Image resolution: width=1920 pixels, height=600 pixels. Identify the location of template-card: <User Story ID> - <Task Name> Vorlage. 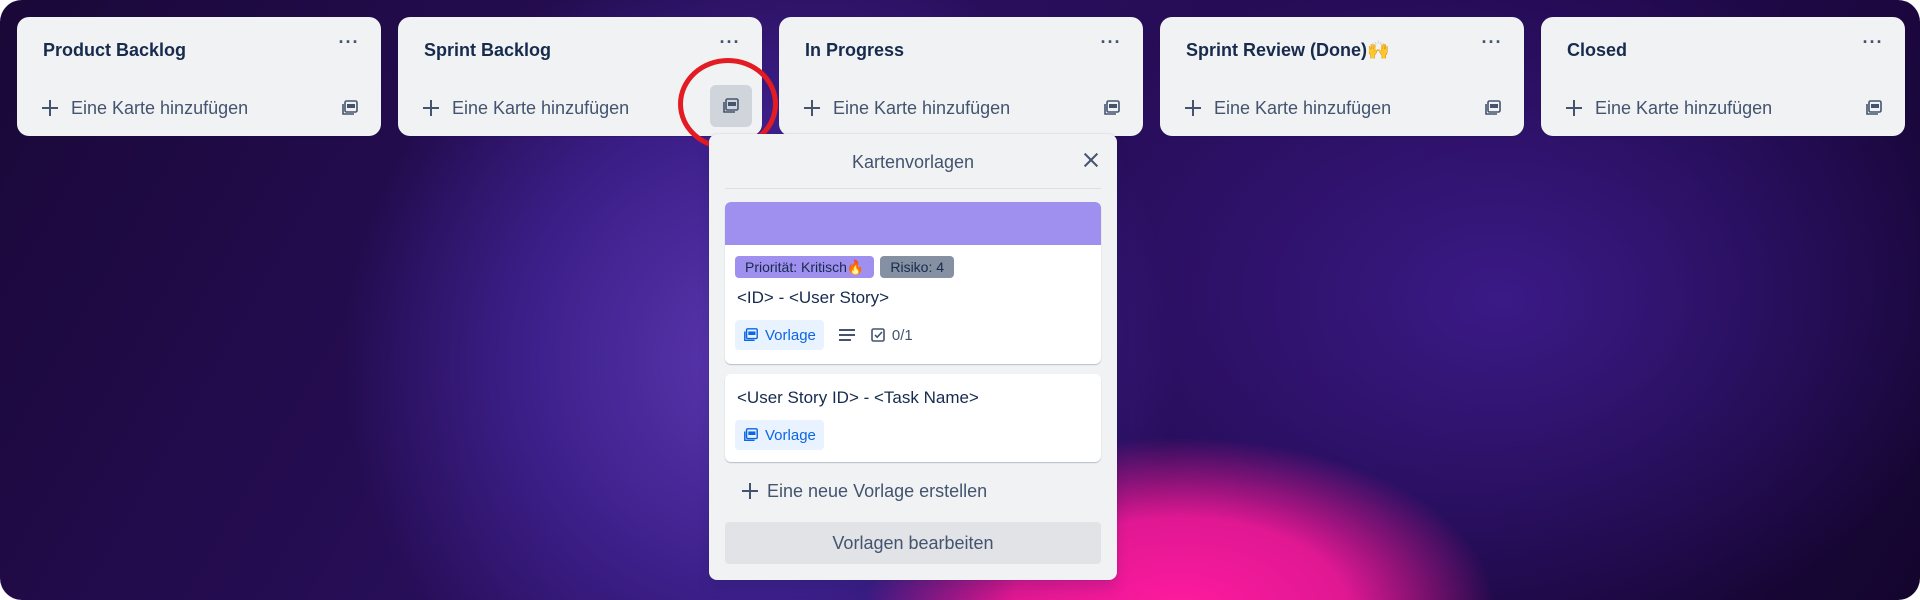
(913, 418).